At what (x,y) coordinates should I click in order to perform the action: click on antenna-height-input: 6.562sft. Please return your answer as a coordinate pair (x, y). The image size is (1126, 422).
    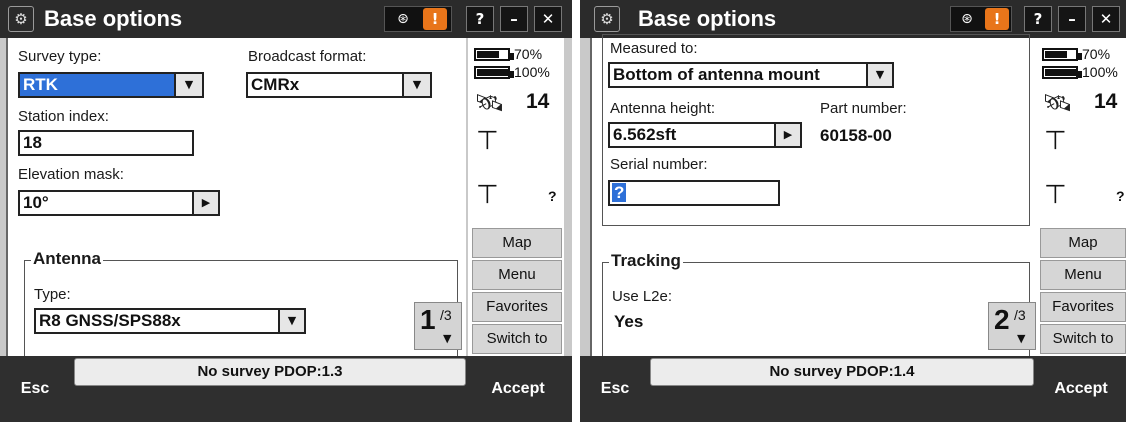
    Looking at the image, I should click on (692, 135).